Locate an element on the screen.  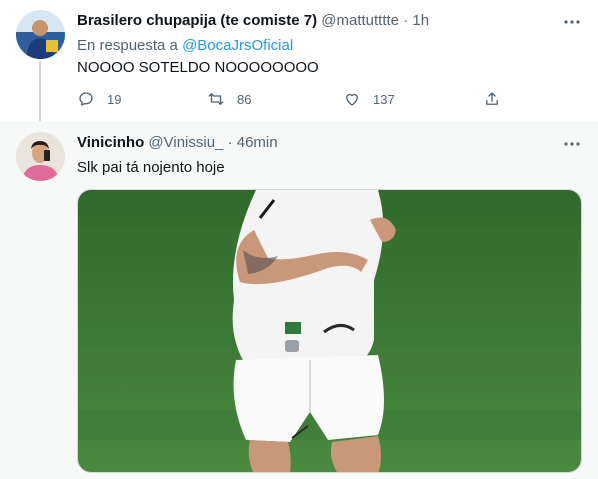
share-button is located at coordinates (498, 99).